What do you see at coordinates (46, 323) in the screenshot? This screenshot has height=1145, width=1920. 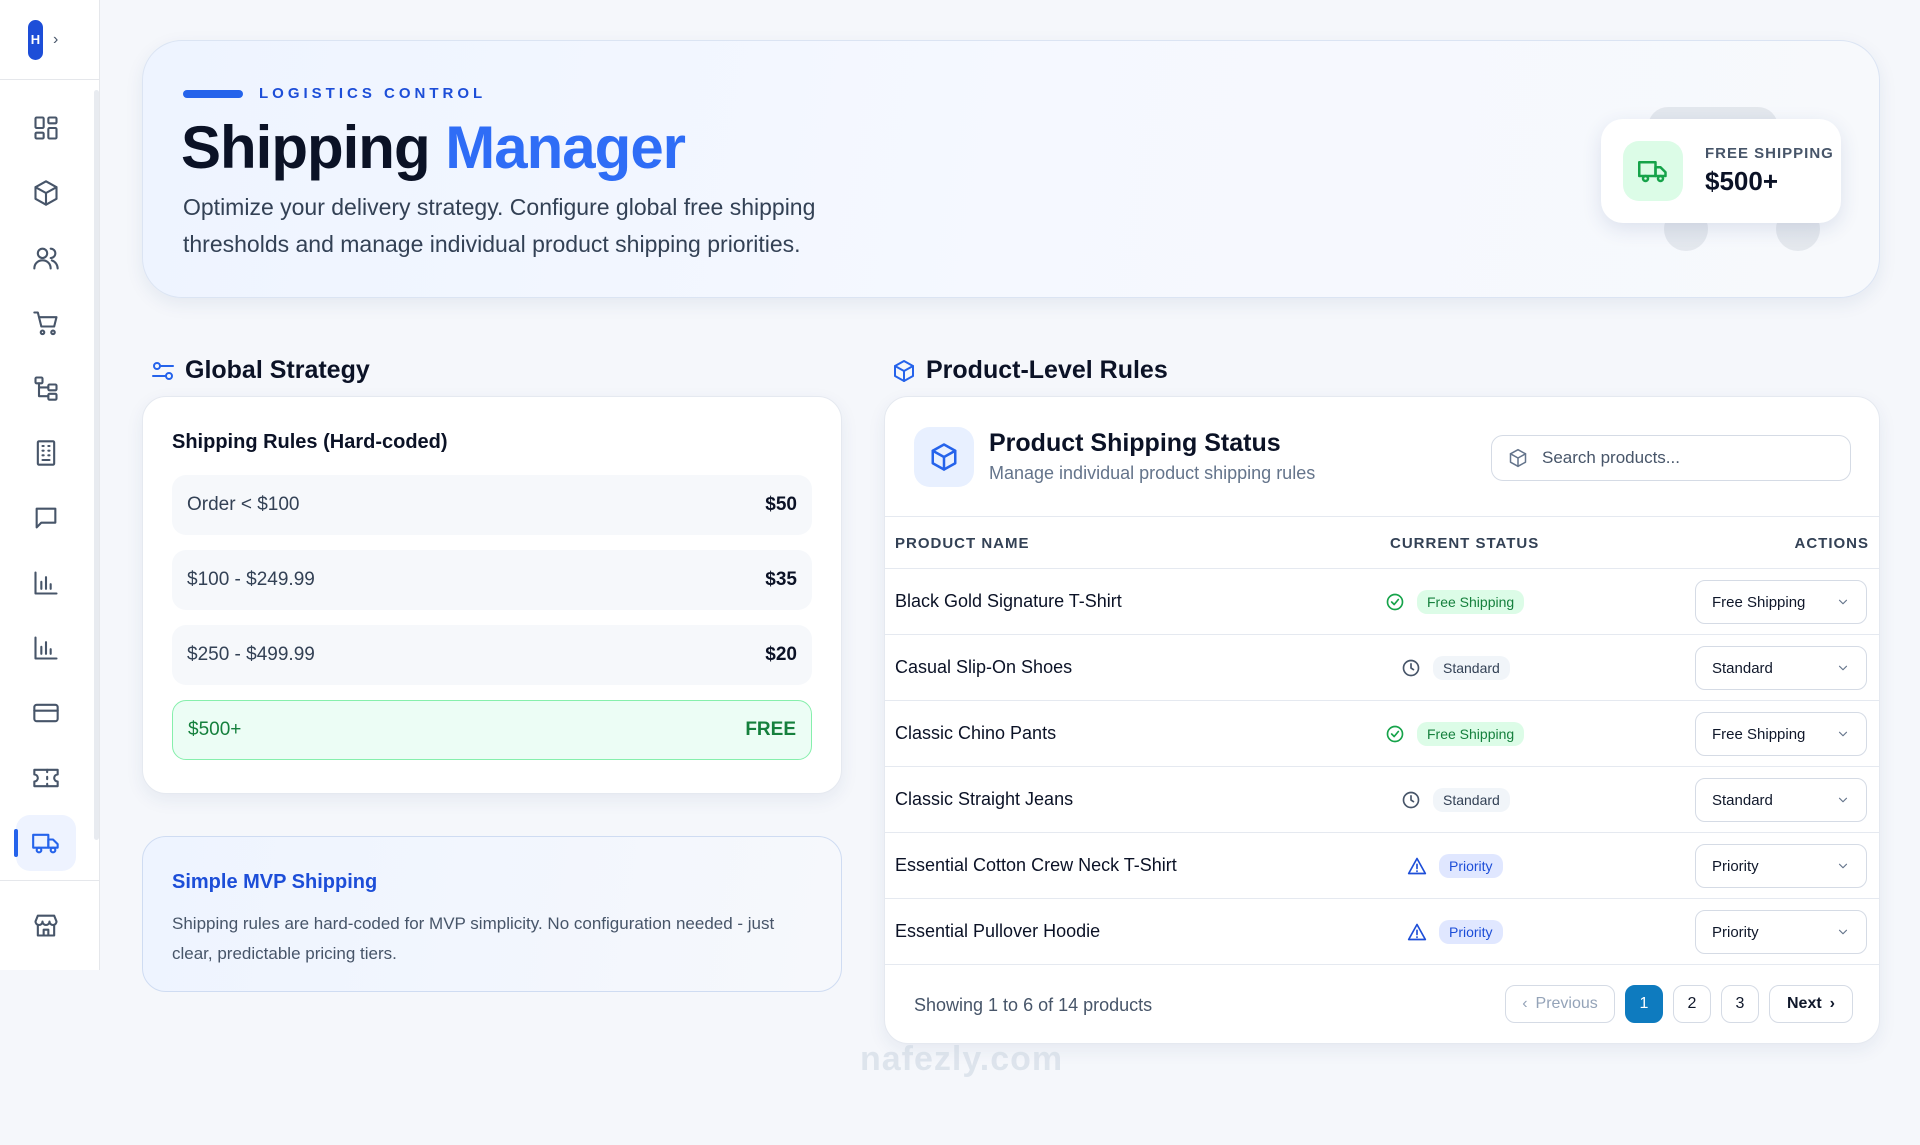 I see `sidebar-item-orders` at bounding box center [46, 323].